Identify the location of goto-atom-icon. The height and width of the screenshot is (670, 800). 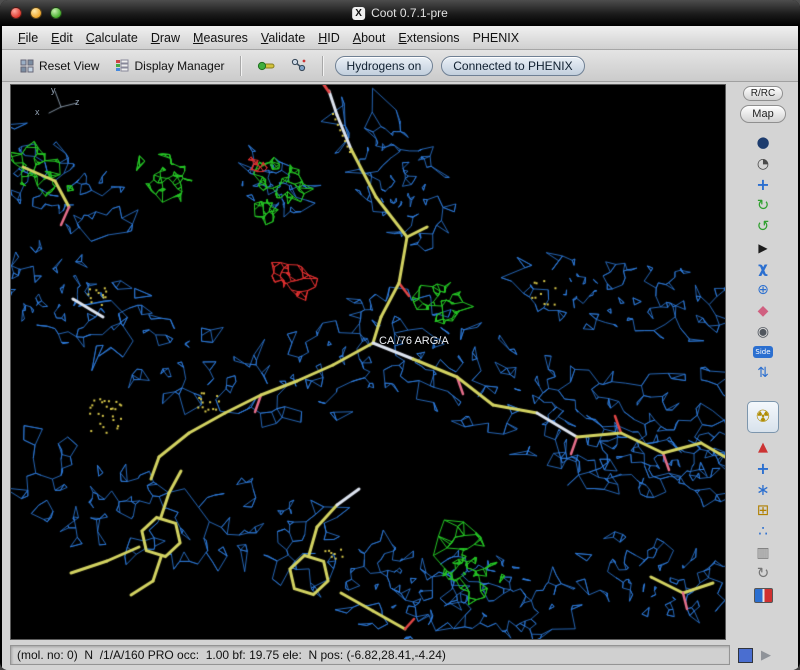
(298, 65).